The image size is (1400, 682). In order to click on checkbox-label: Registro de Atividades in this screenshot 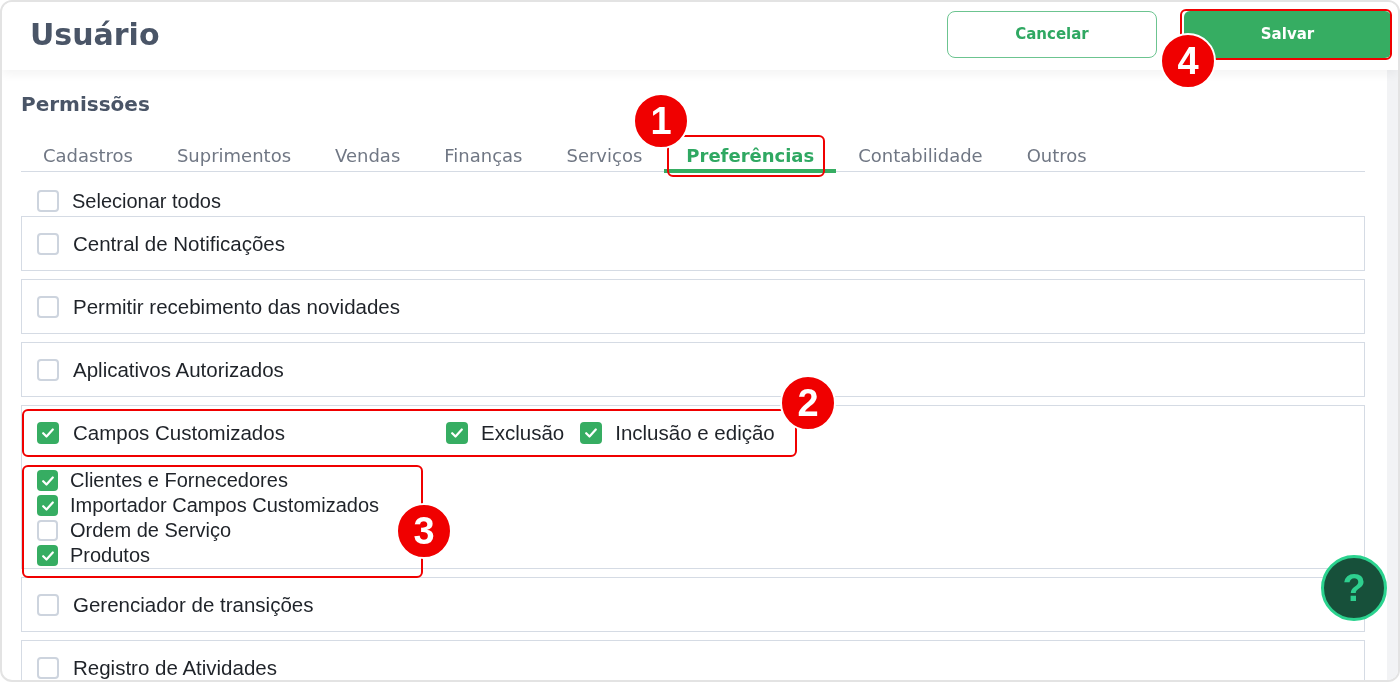, I will do `click(175, 667)`.